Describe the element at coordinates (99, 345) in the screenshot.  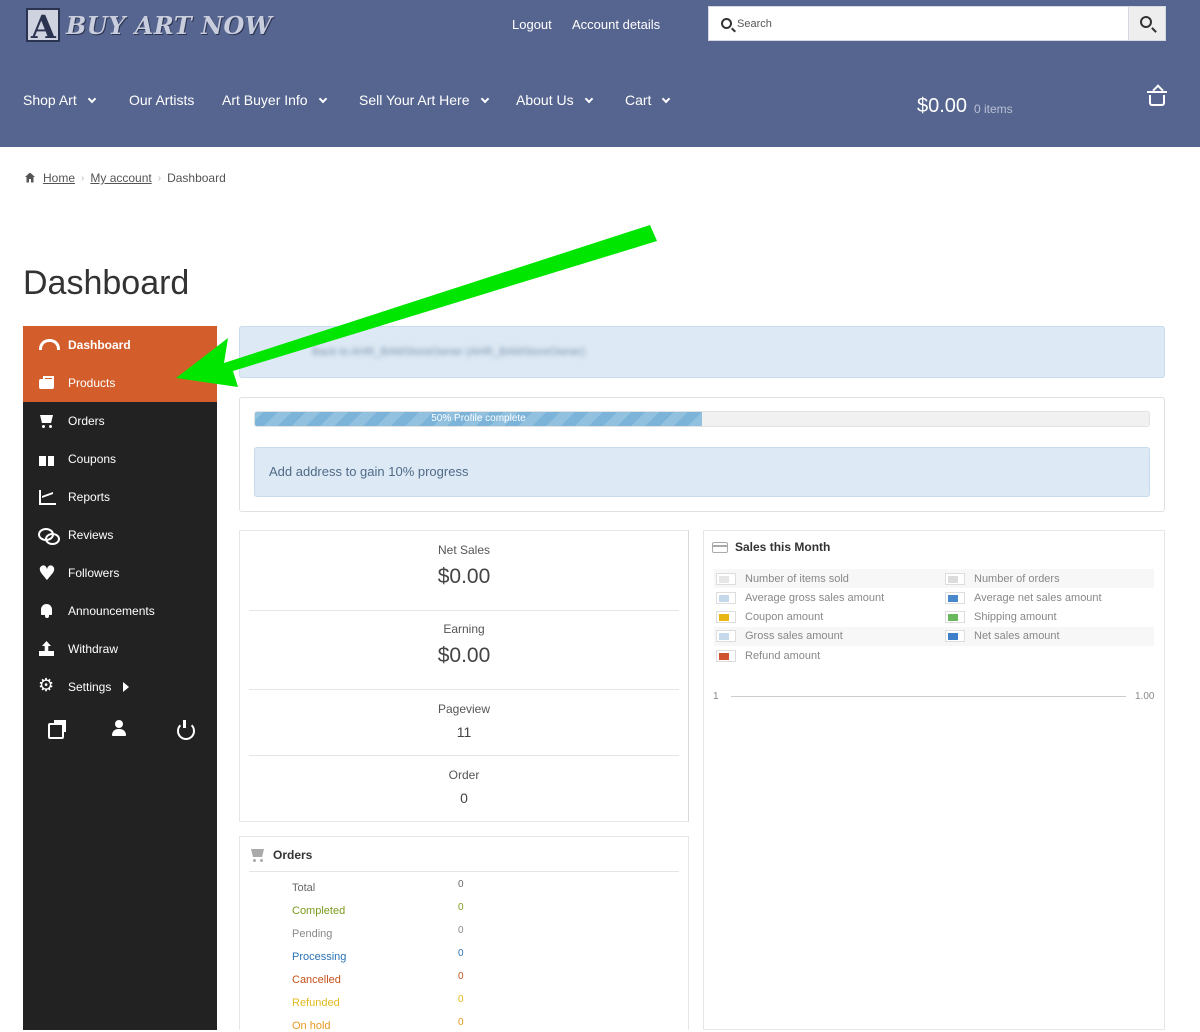
I see `sidebar-item-label: Dashboard` at that location.